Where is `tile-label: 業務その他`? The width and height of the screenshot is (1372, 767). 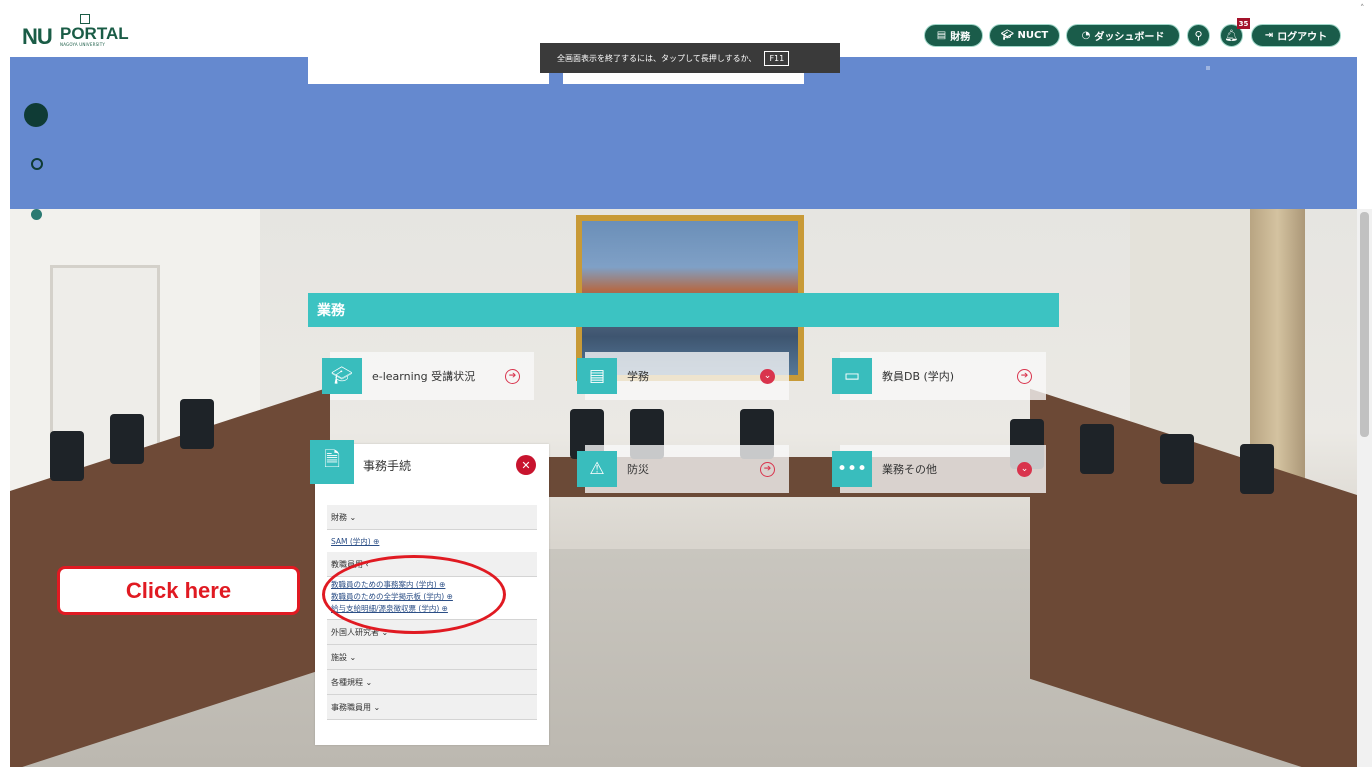 tile-label: 業務その他 is located at coordinates (909, 469).